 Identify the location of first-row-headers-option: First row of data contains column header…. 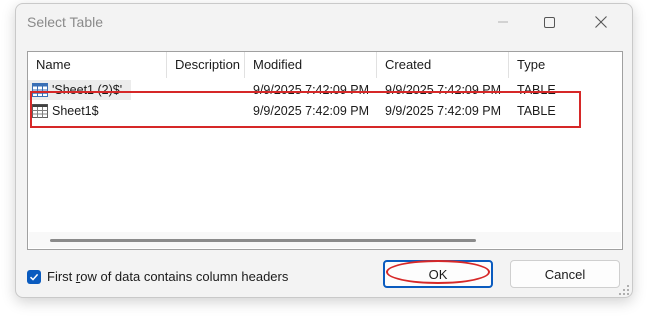
(157, 276).